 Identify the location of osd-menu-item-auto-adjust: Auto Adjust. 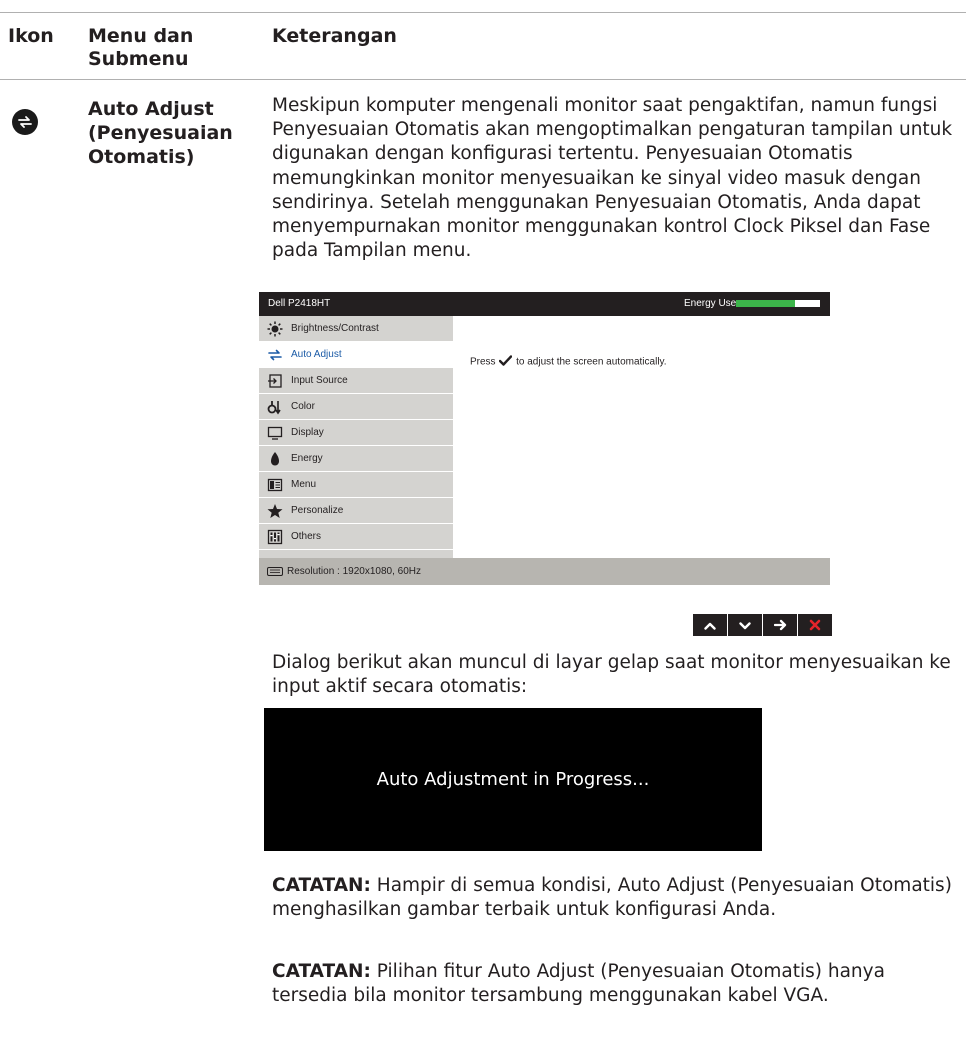
(356, 355).